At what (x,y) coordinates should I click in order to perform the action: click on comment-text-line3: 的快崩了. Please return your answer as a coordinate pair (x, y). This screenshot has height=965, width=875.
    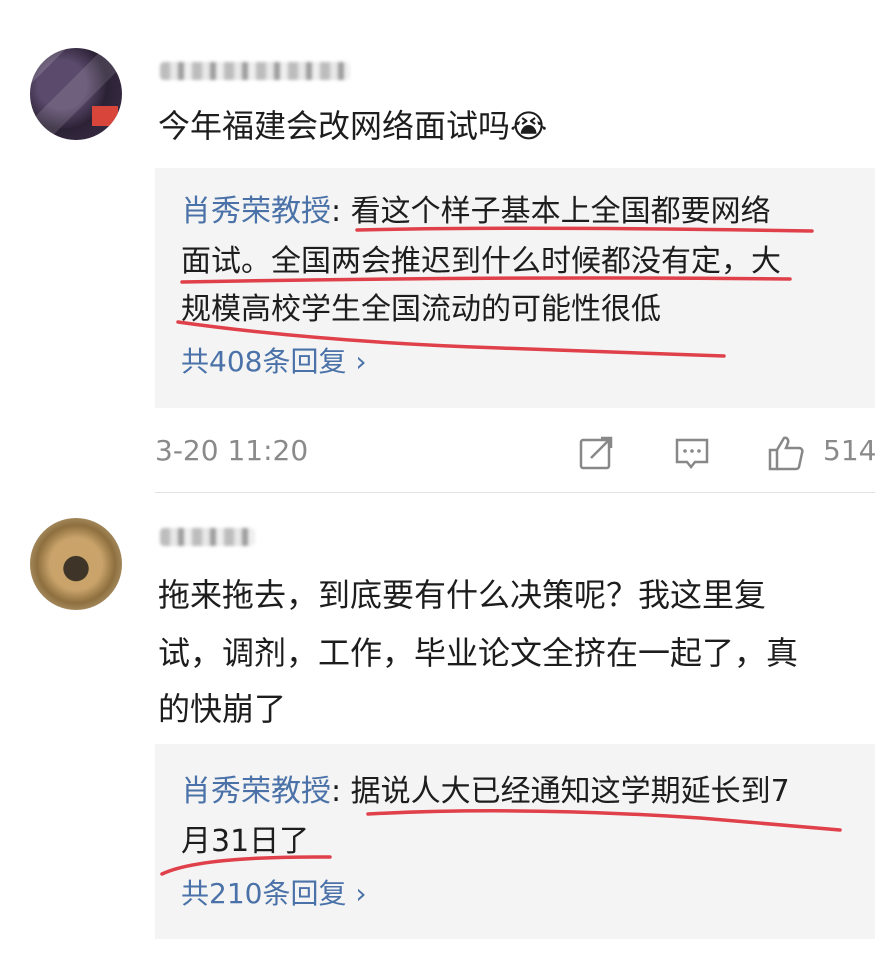
    Looking at the image, I should click on (222, 709).